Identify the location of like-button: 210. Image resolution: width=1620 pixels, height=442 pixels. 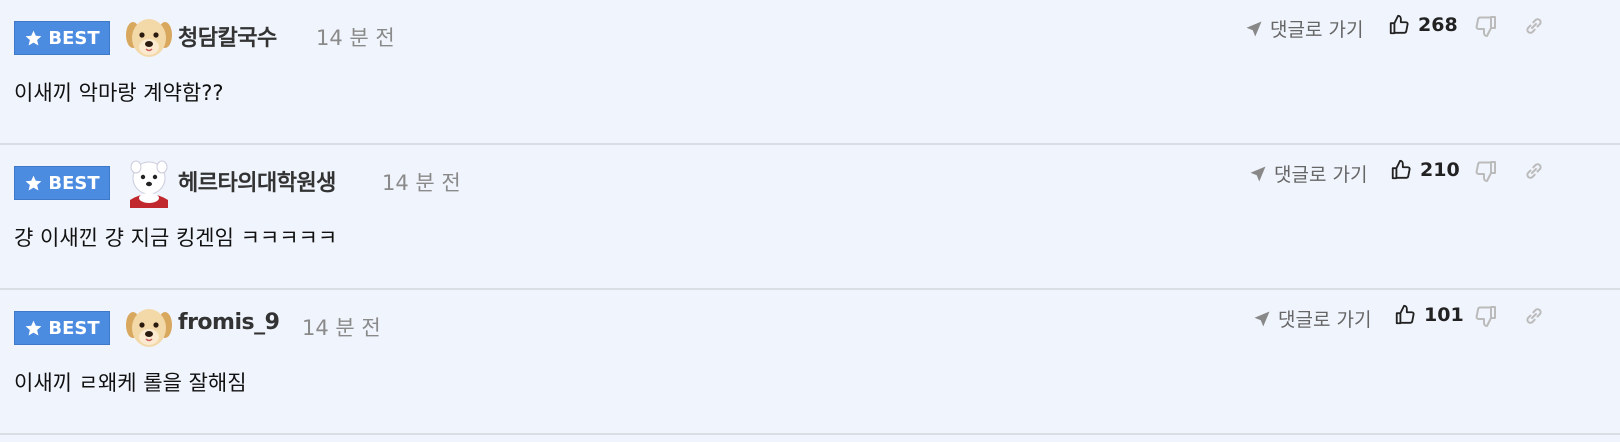
(1425, 170).